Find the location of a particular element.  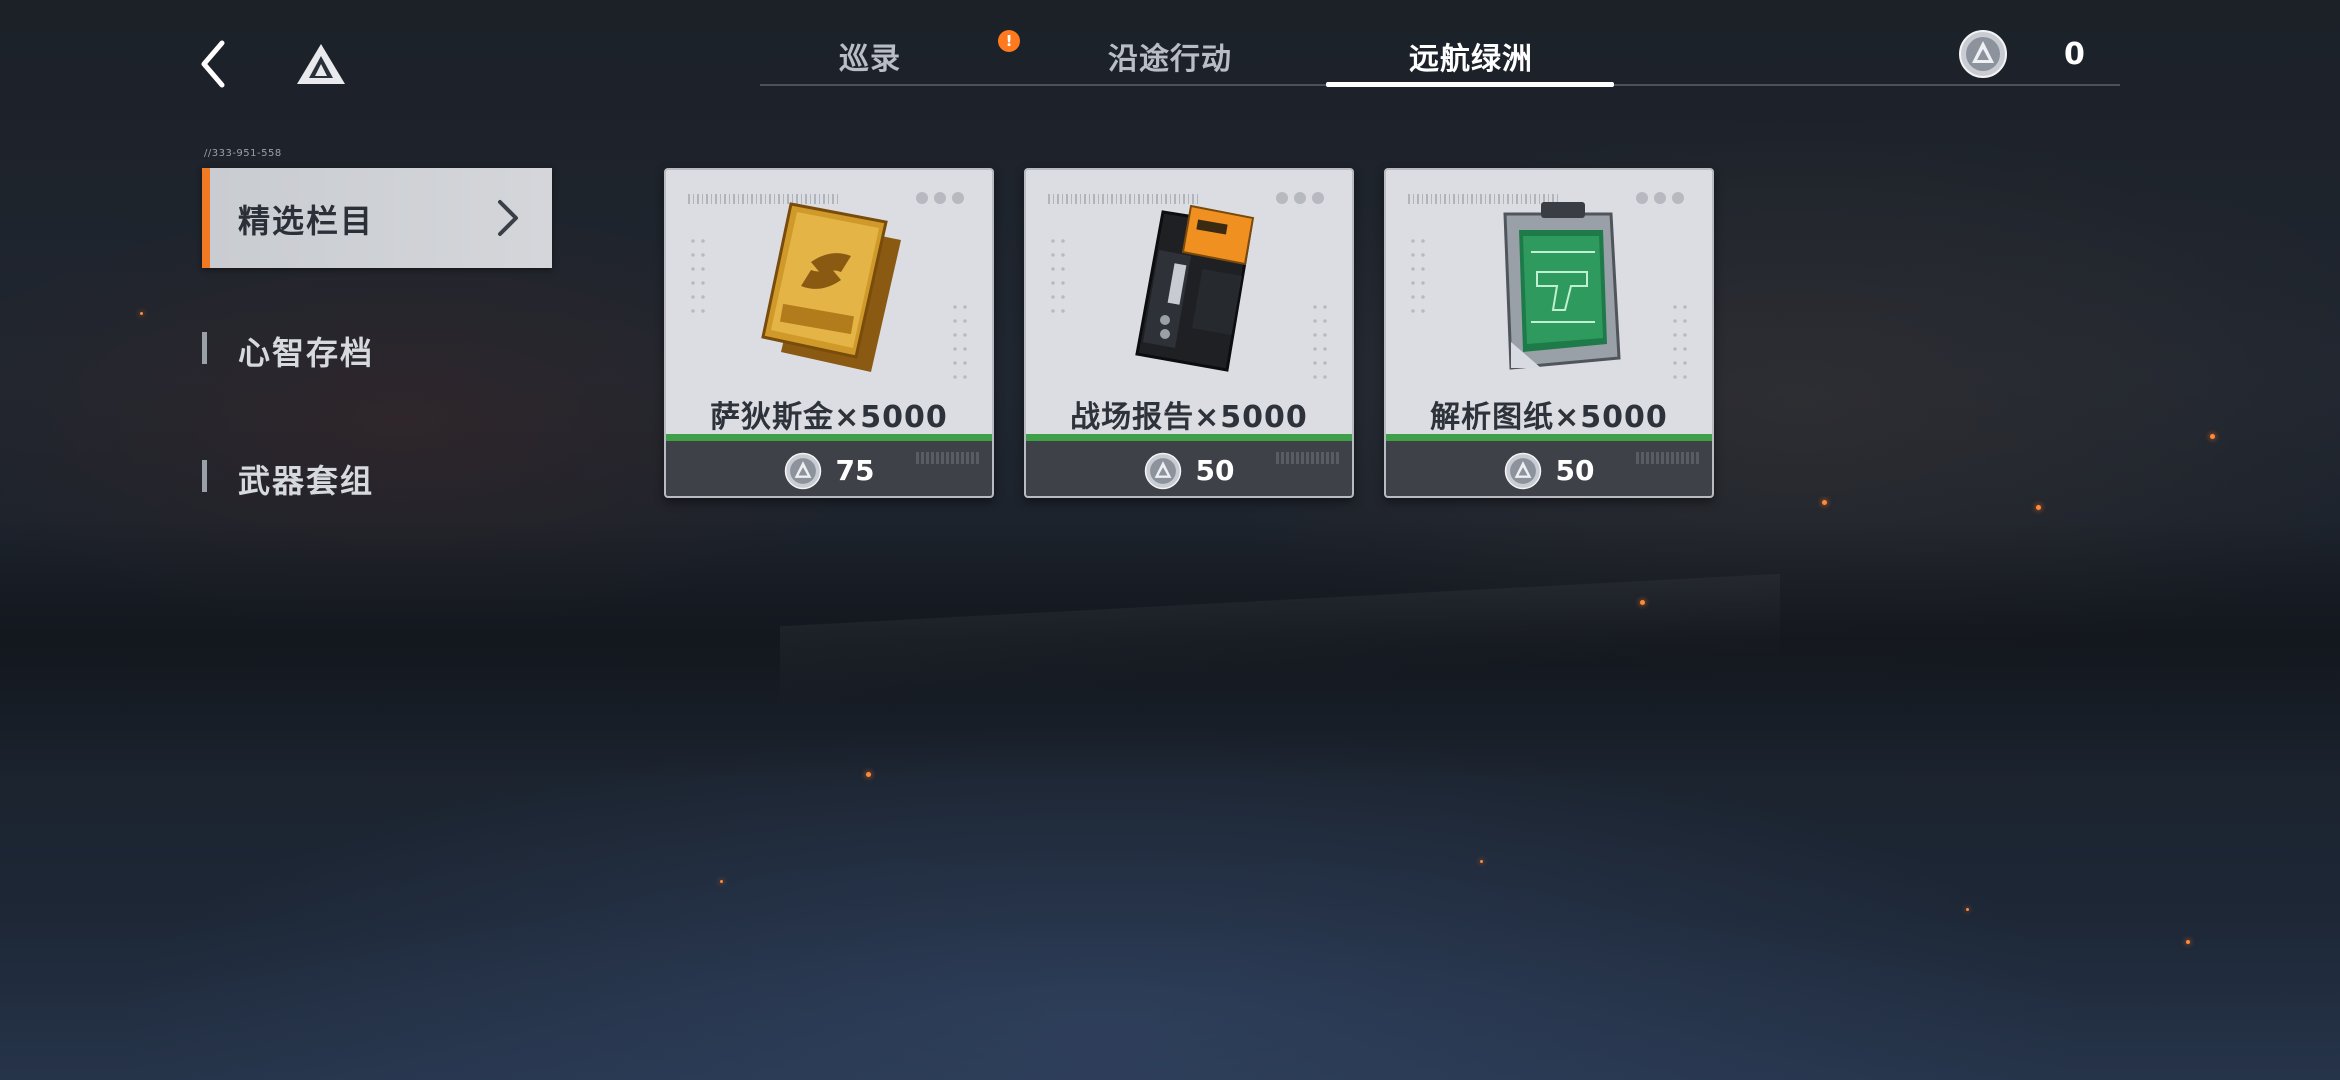

sidebar-item-mind-archive: 心智存档 is located at coordinates (377, 348).